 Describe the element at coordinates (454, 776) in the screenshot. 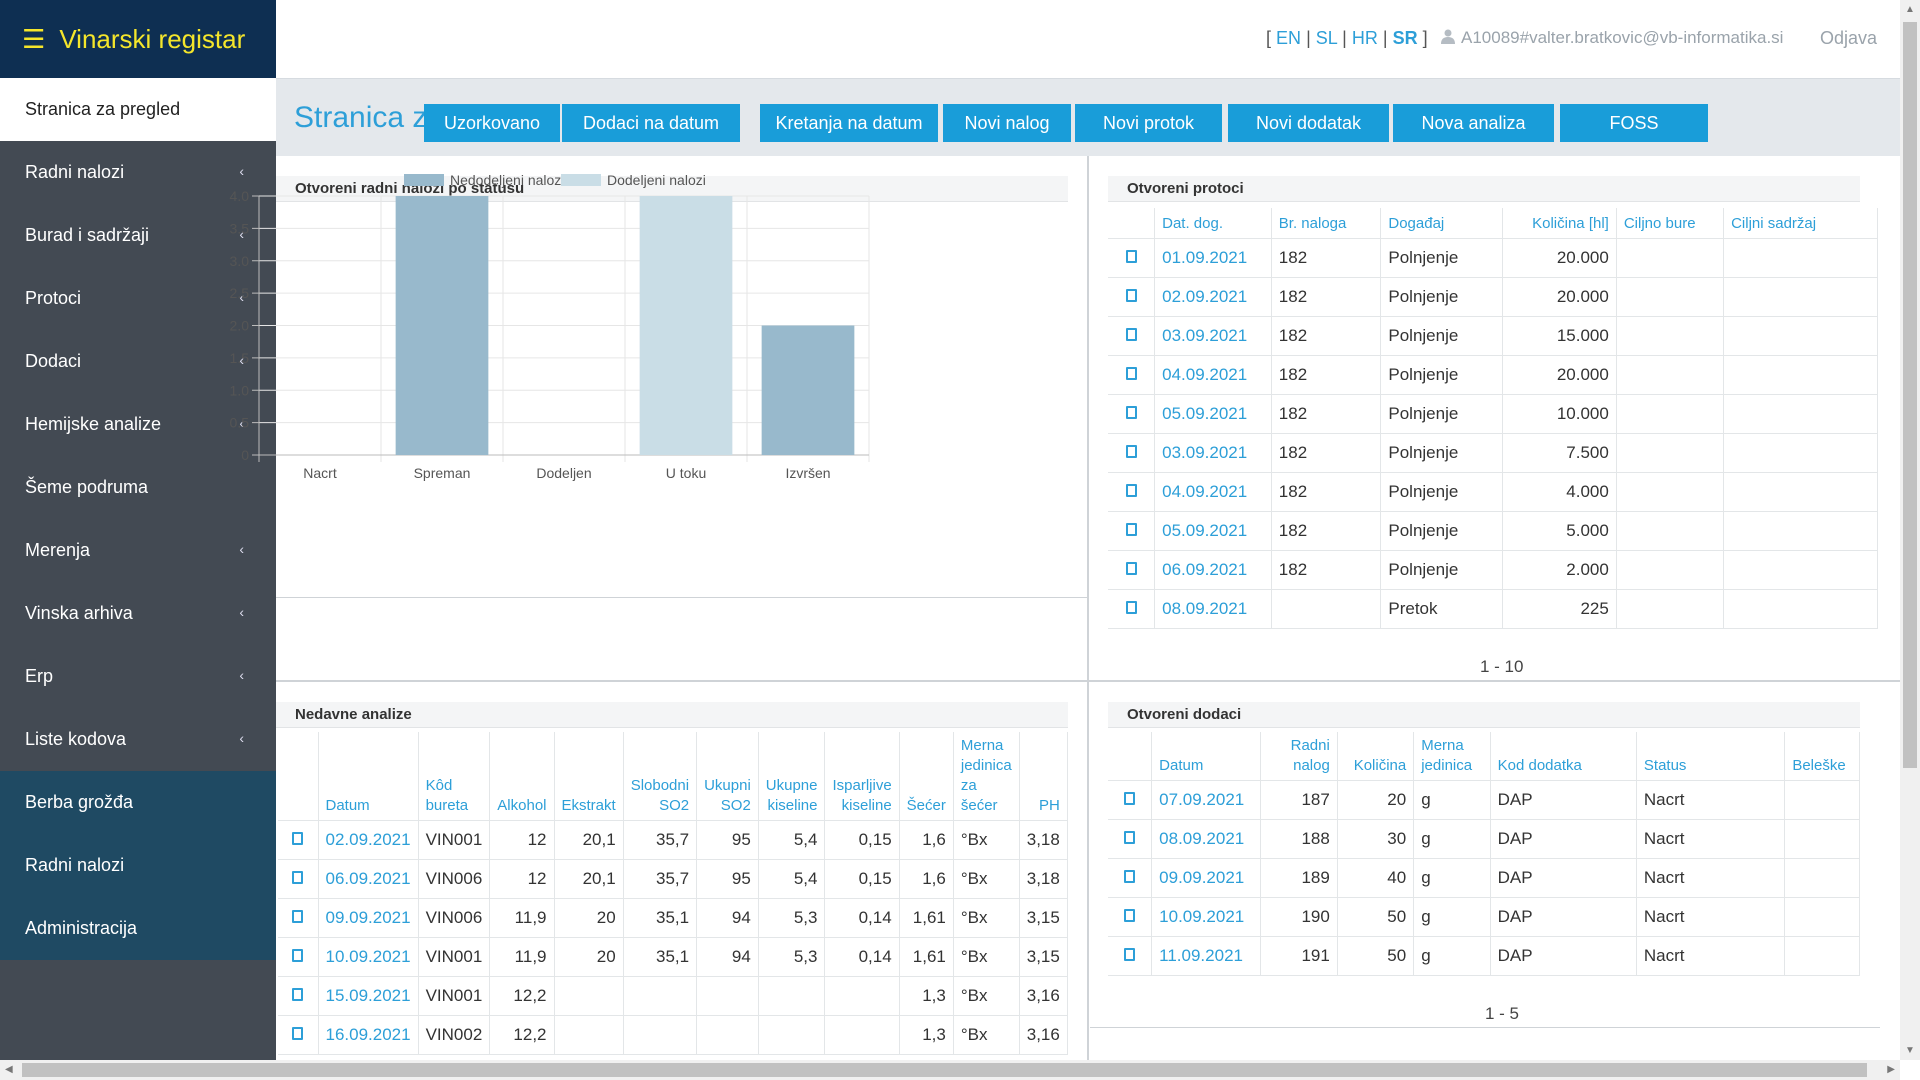

I see `column-header: Kôd bureta` at that location.